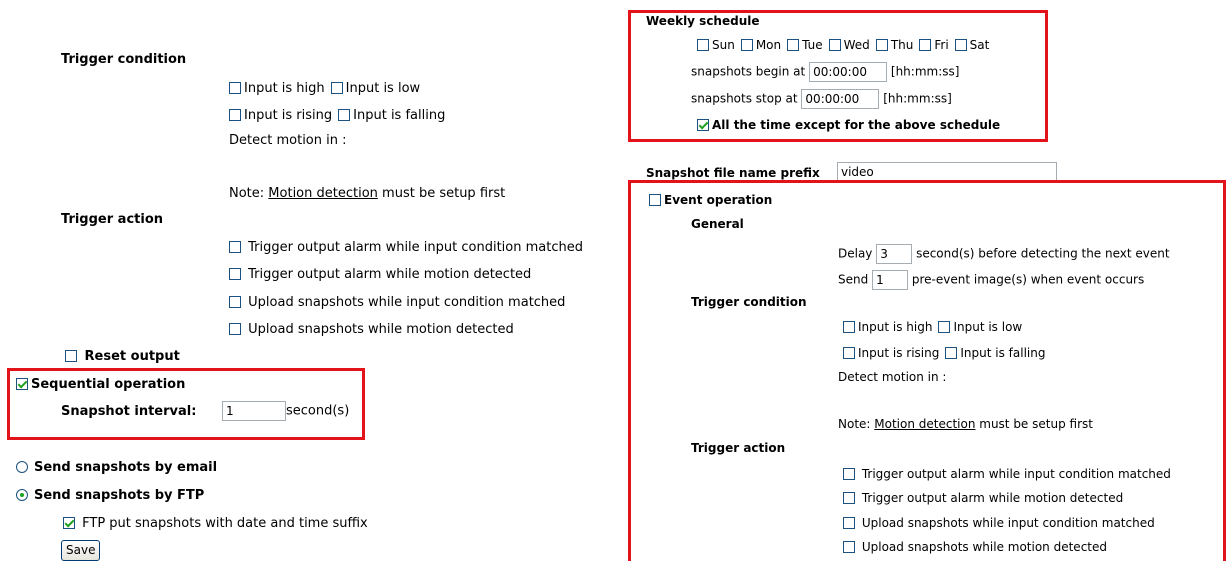 This screenshot has width=1226, height=561. What do you see at coordinates (235, 274) in the screenshot?
I see `trigger-alarm-motion-checkbox` at bounding box center [235, 274].